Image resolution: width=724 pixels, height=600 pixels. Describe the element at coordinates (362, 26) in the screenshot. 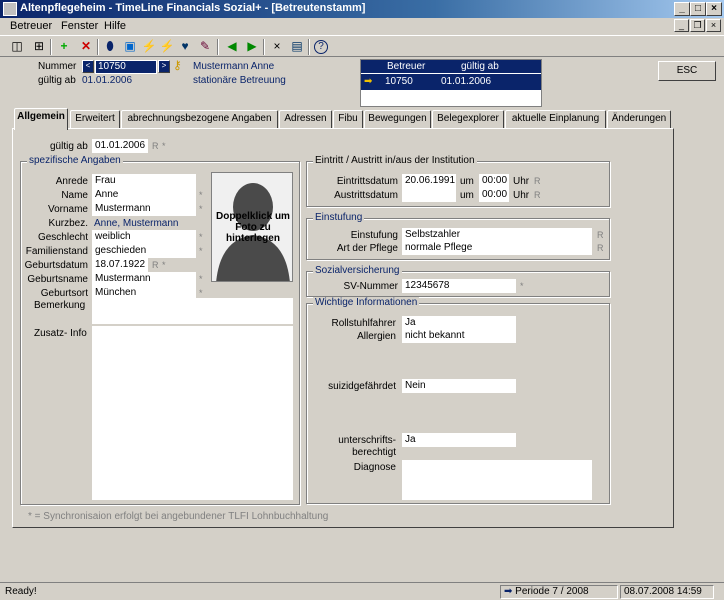

I see `menu-bar: Betreuer Fenster Hilfe` at that location.